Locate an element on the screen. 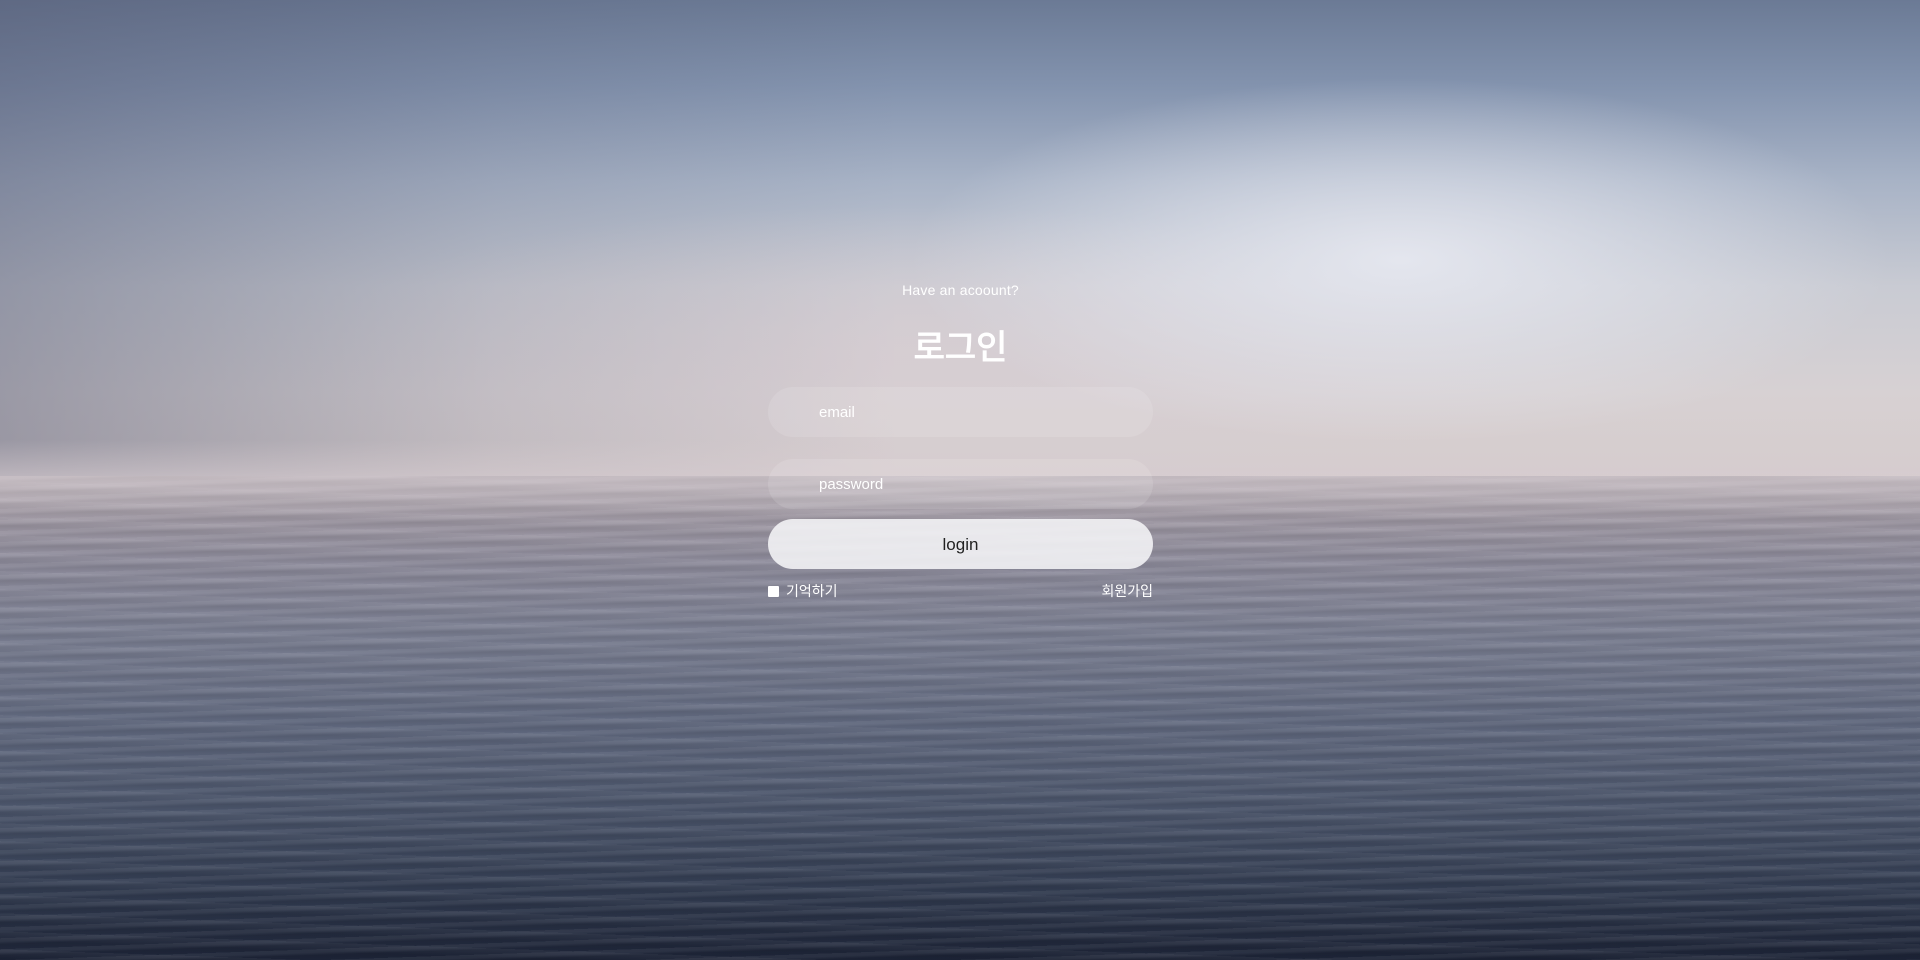 The width and height of the screenshot is (1920, 960). password-field-wrapper is located at coordinates (960, 484).